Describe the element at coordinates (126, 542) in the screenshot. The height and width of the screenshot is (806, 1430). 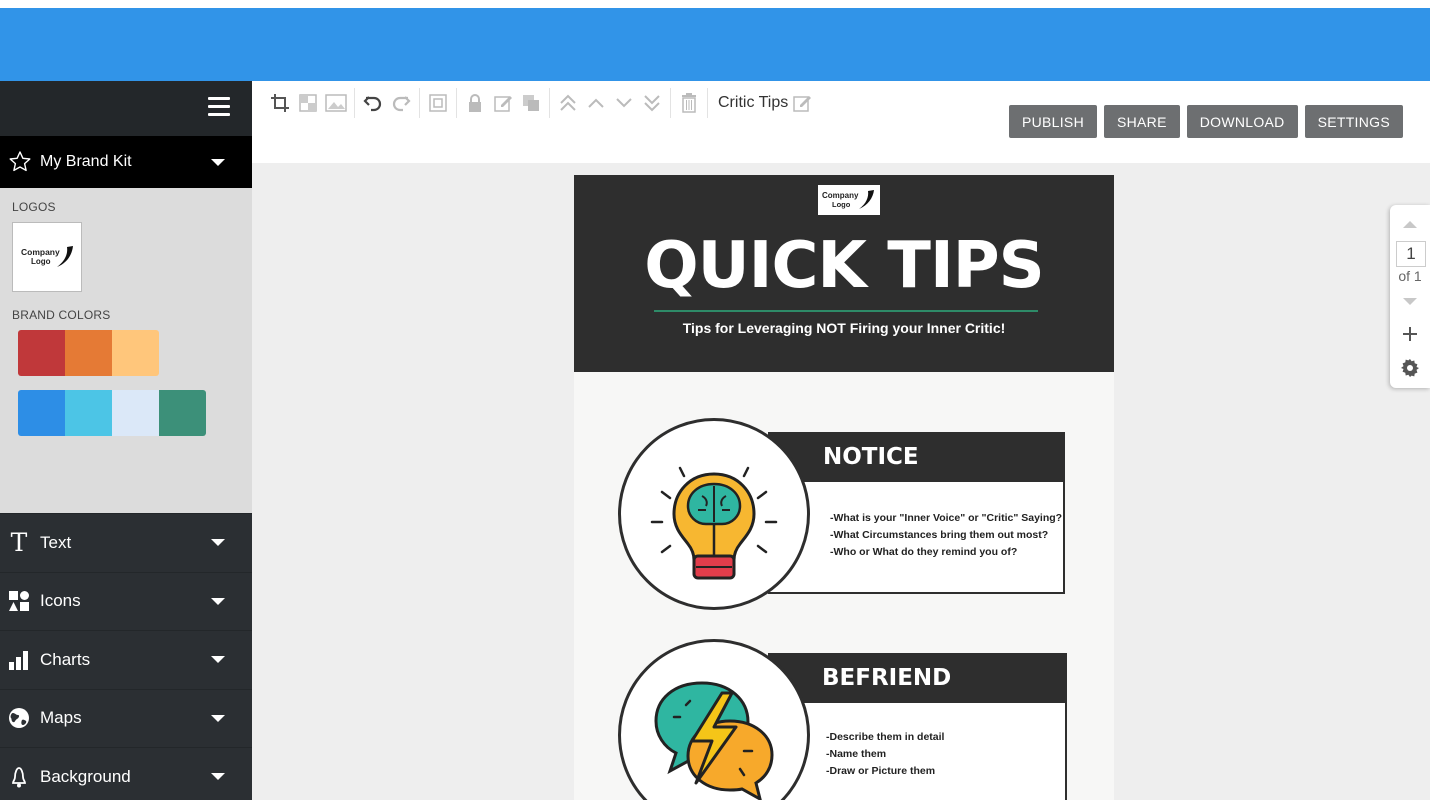
I see `sidebar-item-text: T Text` at that location.